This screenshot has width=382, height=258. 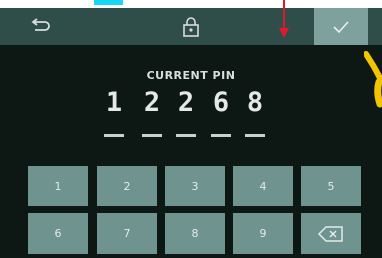 What do you see at coordinates (108, 2) in the screenshot?
I see `cyan-highlight-mark` at bounding box center [108, 2].